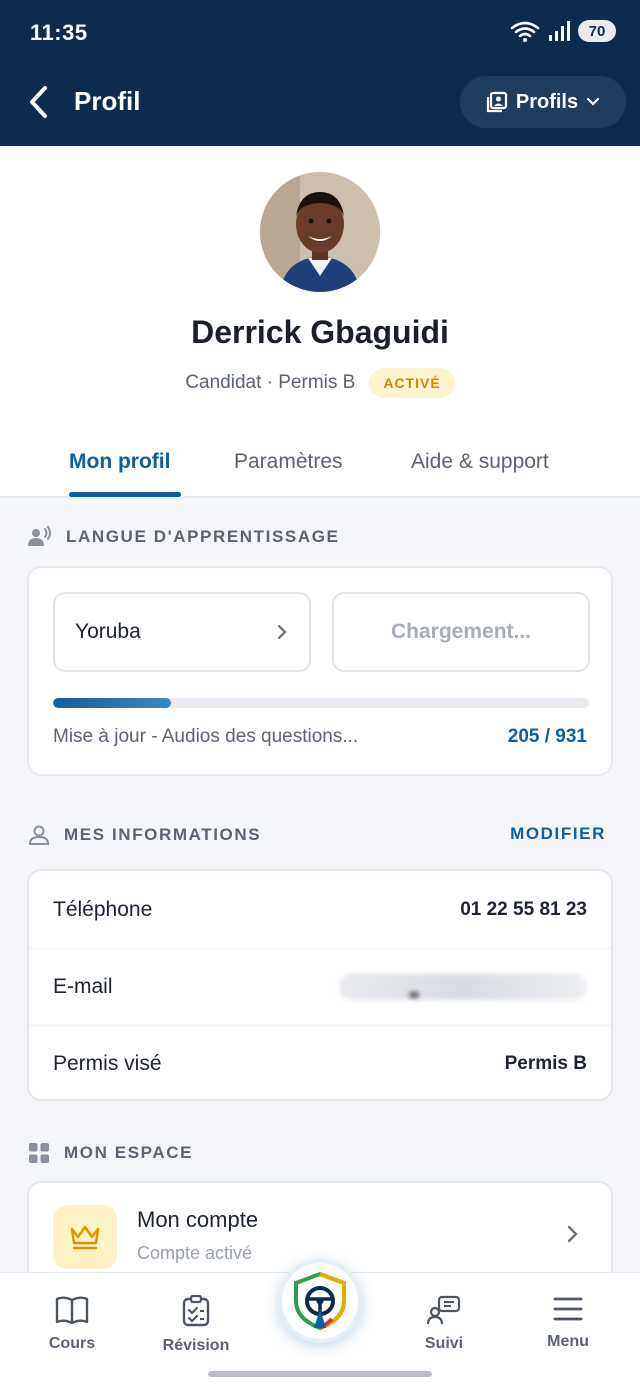 The image size is (640, 1387). What do you see at coordinates (320, 909) in the screenshot?
I see `info-row-phone: Téléphone 01 22 55 81 23` at bounding box center [320, 909].